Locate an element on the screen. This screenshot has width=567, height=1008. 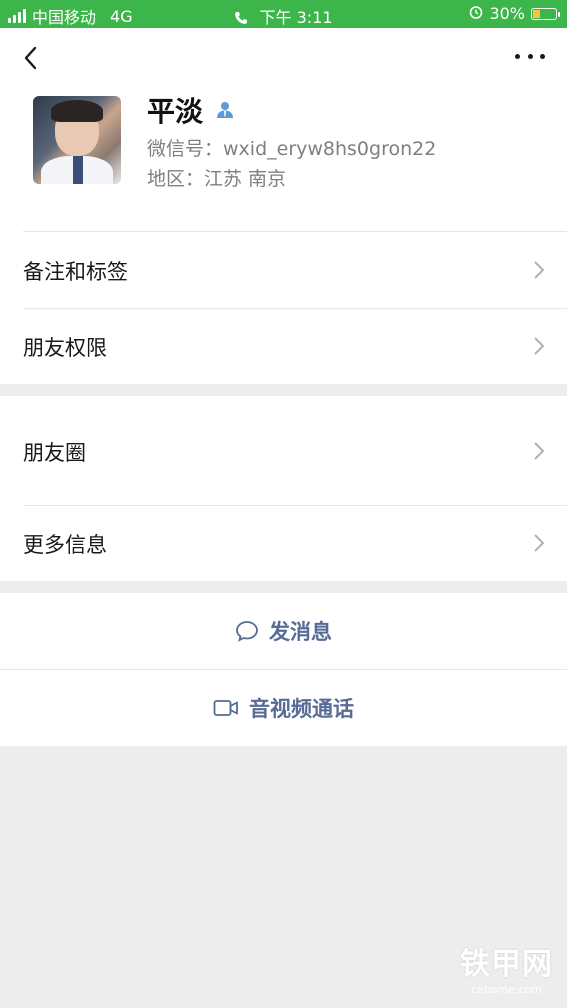
battery-percent: 30% is located at coordinates (507, 13).